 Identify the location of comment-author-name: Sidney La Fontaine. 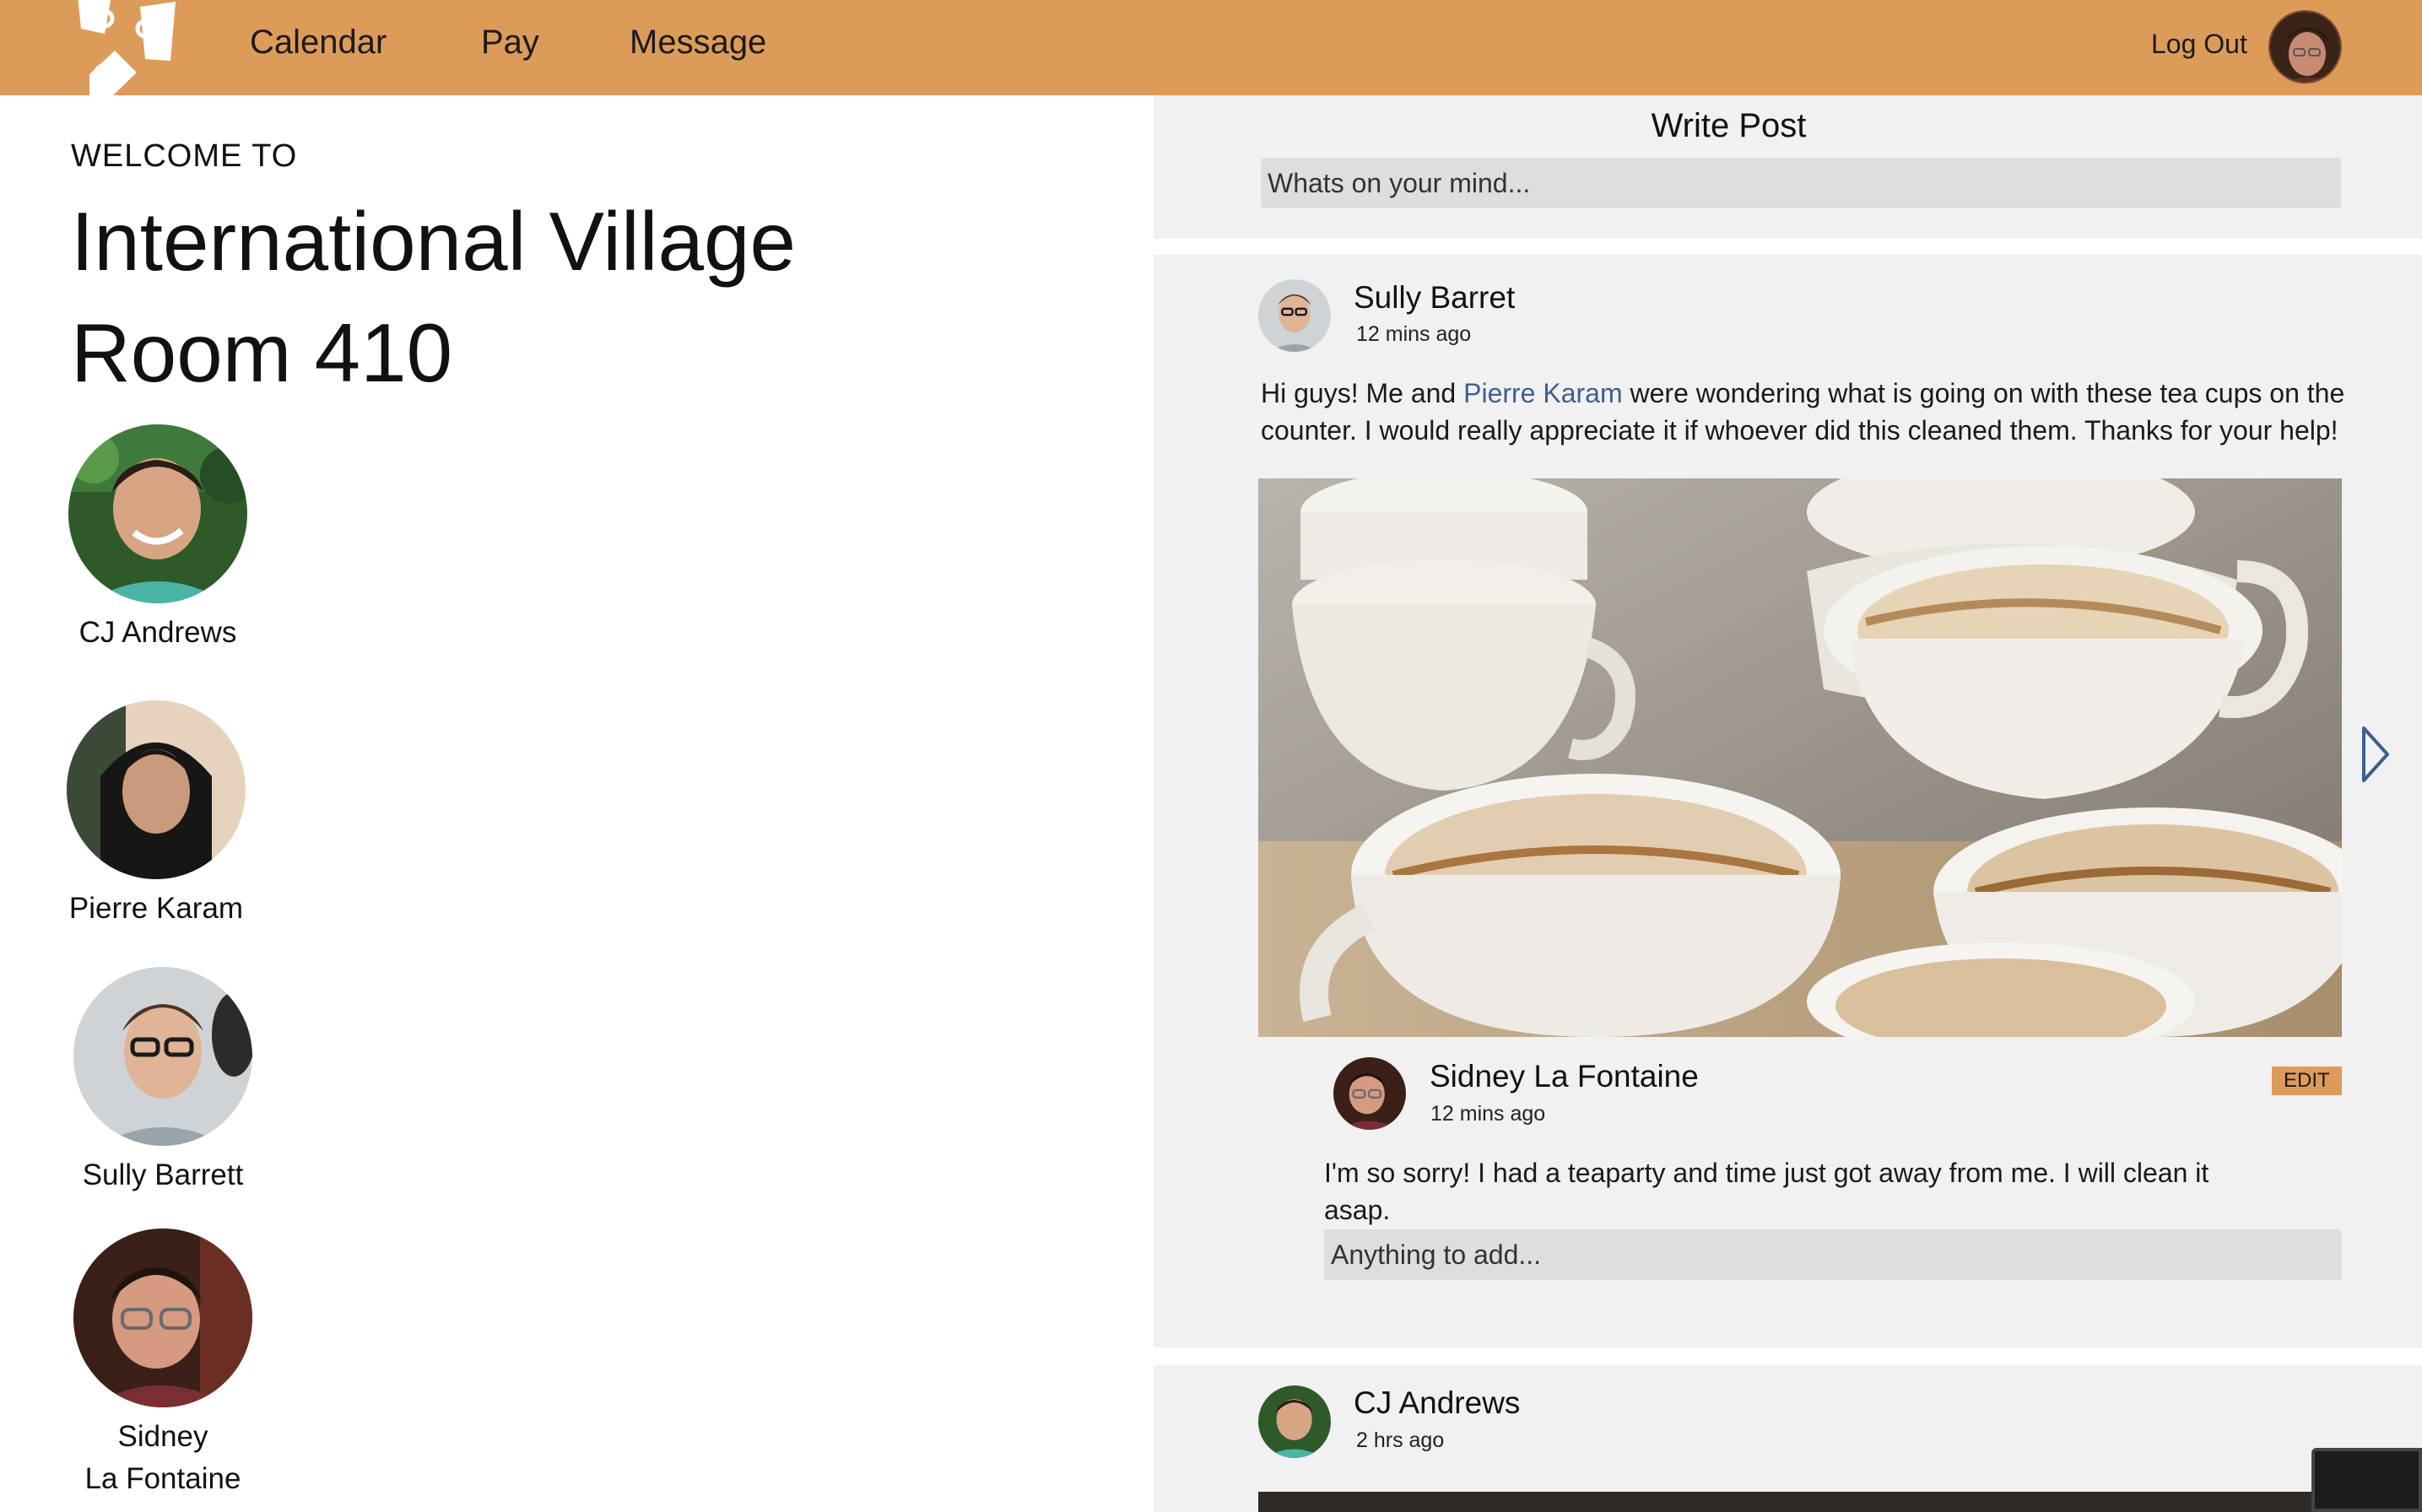
(1564, 1076).